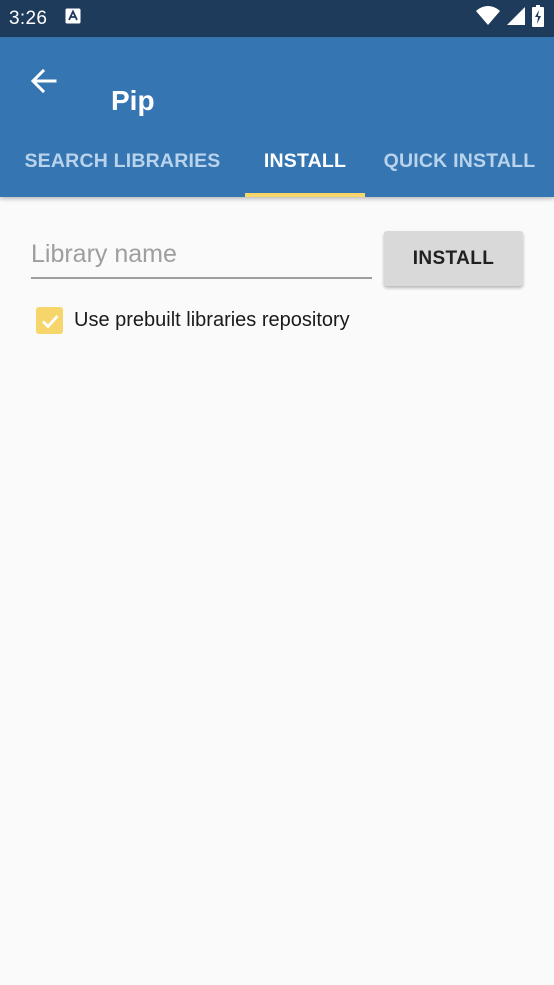 This screenshot has height=985, width=554. I want to click on status-time: 3:26, so click(28, 18).